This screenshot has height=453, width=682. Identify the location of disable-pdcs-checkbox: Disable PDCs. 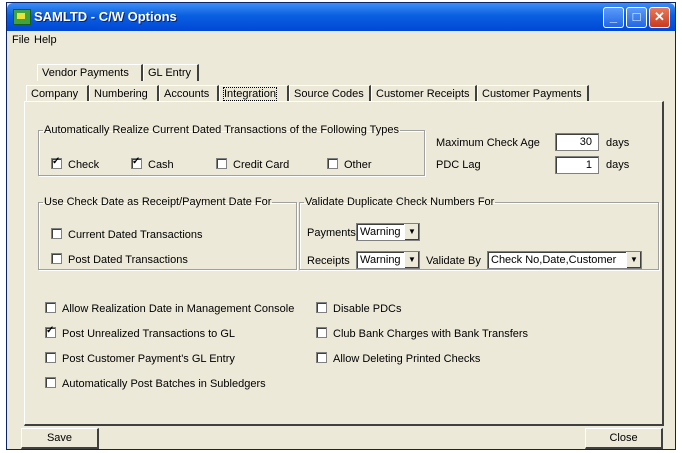
(358, 308).